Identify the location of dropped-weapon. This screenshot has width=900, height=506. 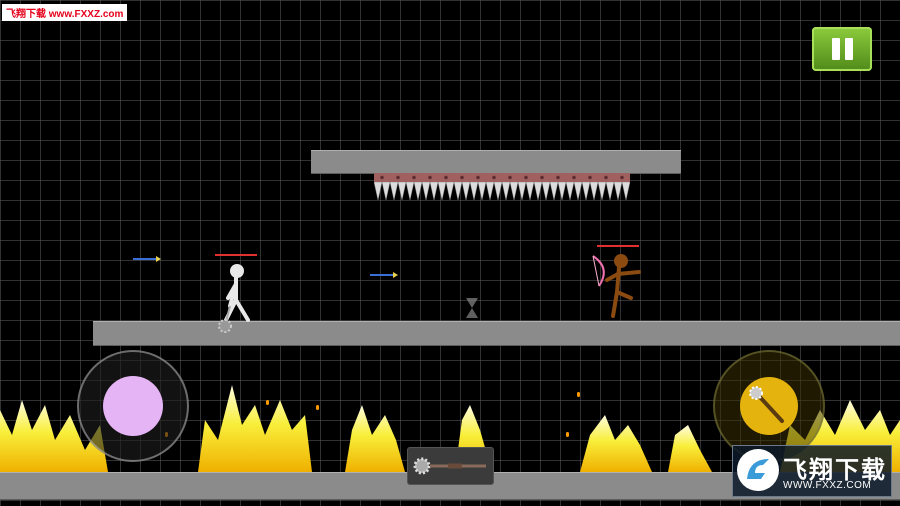
(472, 308).